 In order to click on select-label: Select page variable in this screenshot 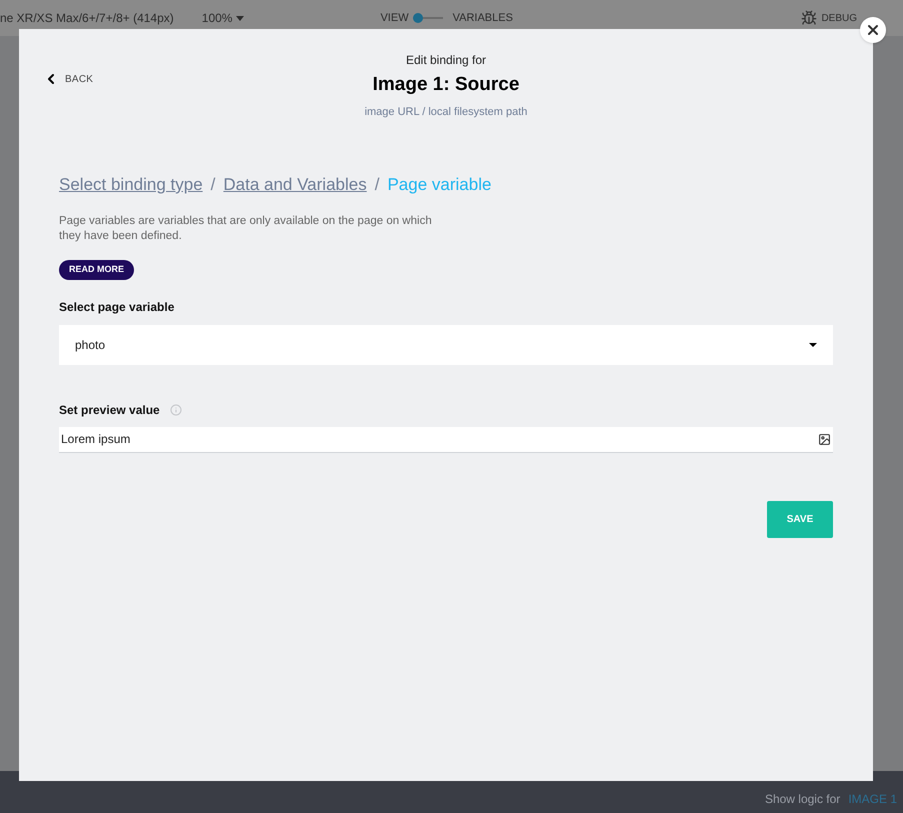, I will do `click(117, 307)`.